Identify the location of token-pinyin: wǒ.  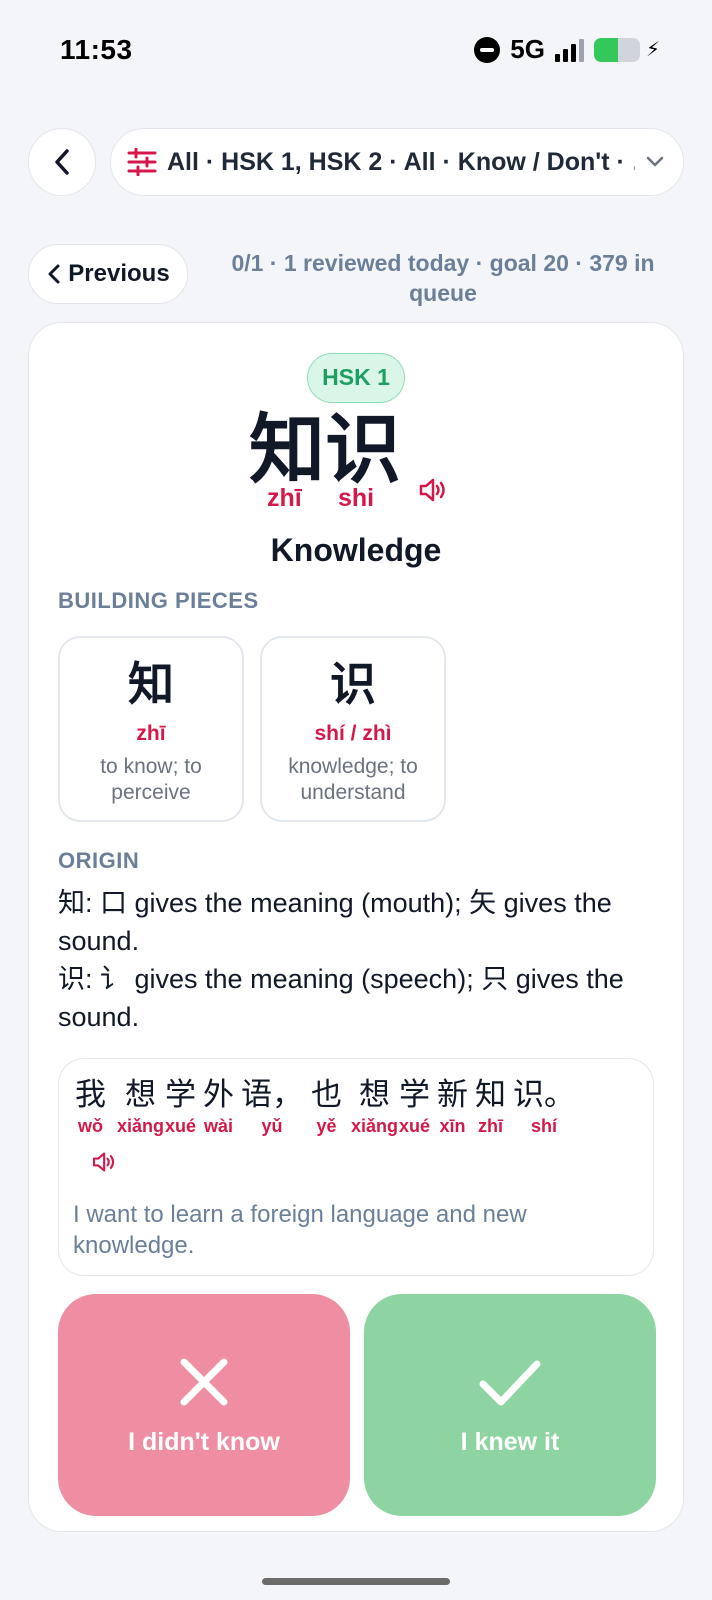
(90, 1126).